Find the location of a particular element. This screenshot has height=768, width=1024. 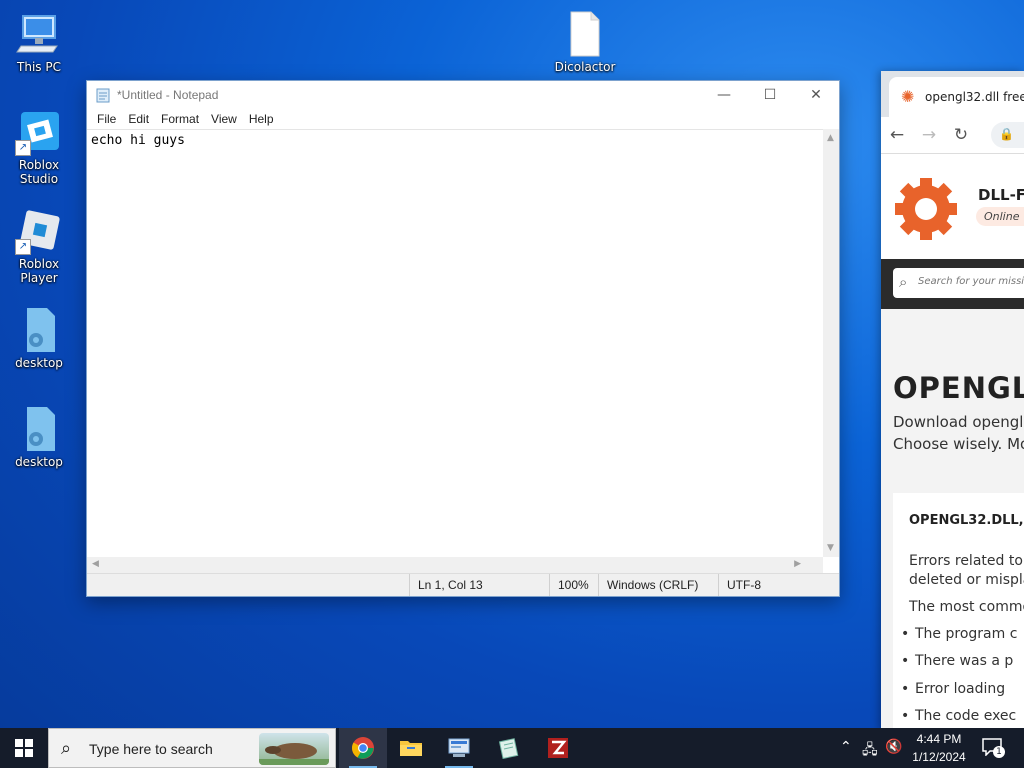

action-center-button: 1 is located at coordinates (993, 748).